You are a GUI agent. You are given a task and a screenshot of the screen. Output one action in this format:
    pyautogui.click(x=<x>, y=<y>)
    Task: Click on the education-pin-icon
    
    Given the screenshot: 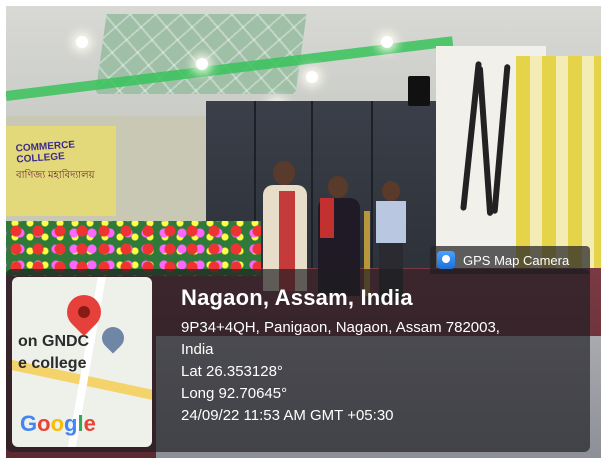 What is the action you would take?
    pyautogui.click(x=113, y=338)
    